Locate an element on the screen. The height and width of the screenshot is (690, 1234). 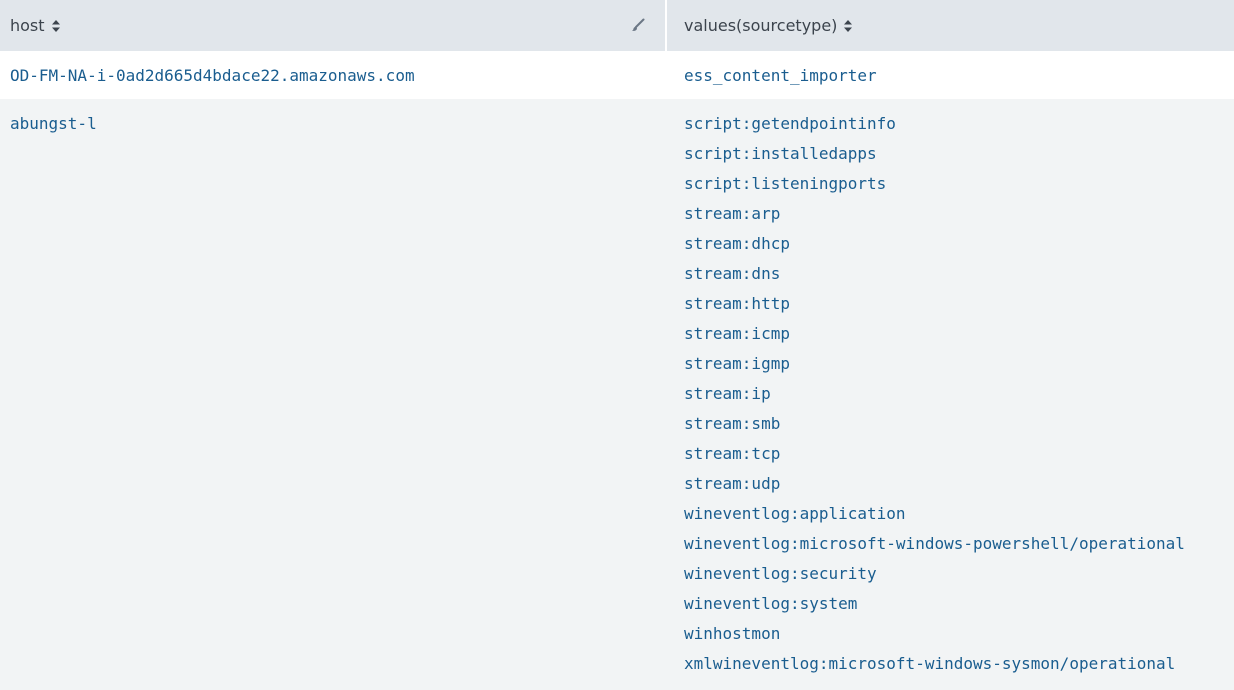
table-header: host values(sourcetype) is located at coordinates (617, 26).